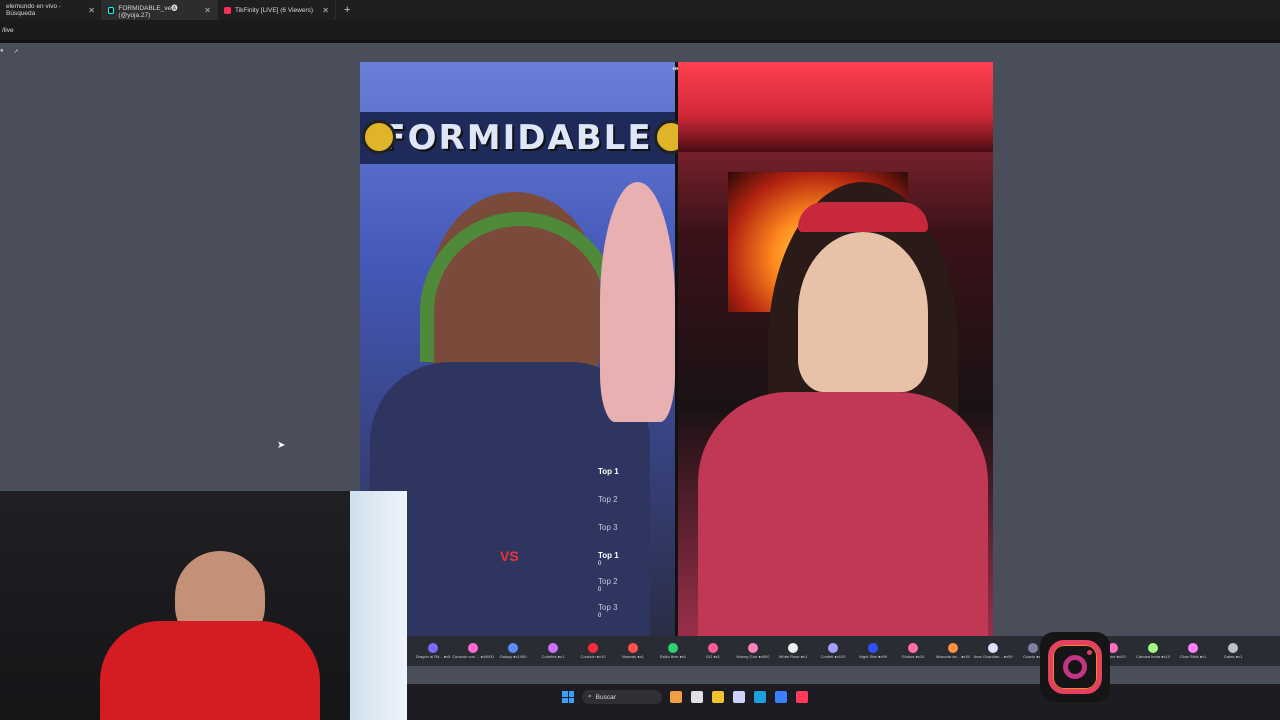  Describe the element at coordinates (553, 656) in the screenshot. I see `gift-label: Cohetes ●x1` at that location.